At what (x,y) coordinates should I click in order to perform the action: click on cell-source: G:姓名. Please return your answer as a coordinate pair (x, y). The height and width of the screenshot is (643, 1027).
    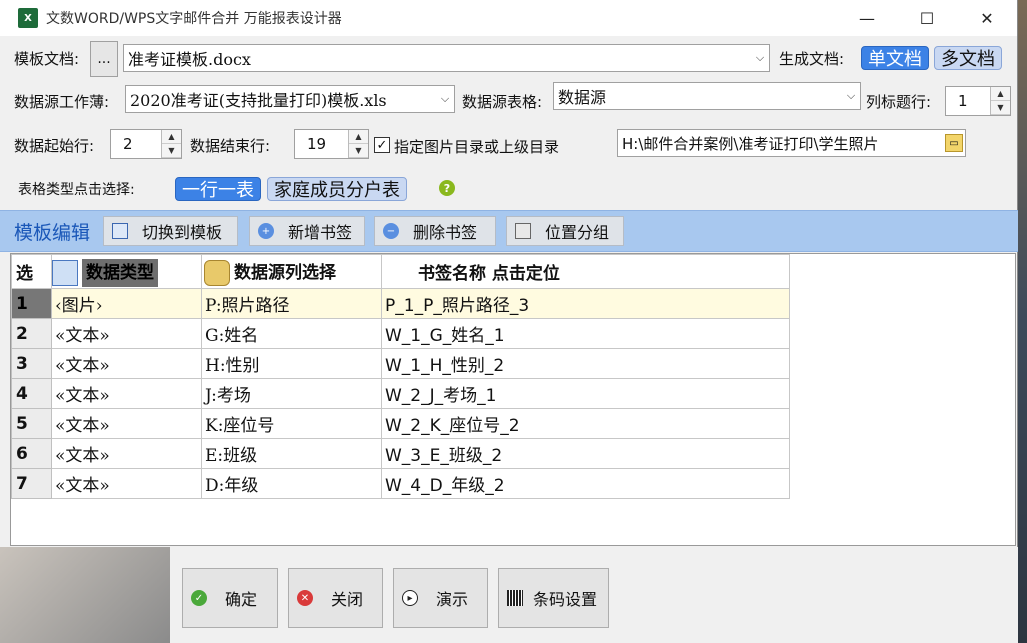
    Looking at the image, I should click on (291, 333).